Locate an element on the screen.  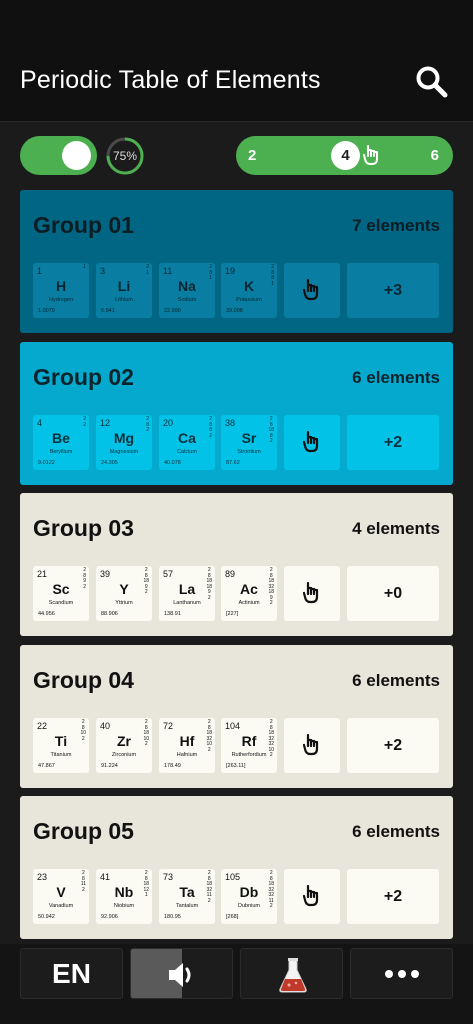
group-element-count: 4 elements is located at coordinates (396, 528).